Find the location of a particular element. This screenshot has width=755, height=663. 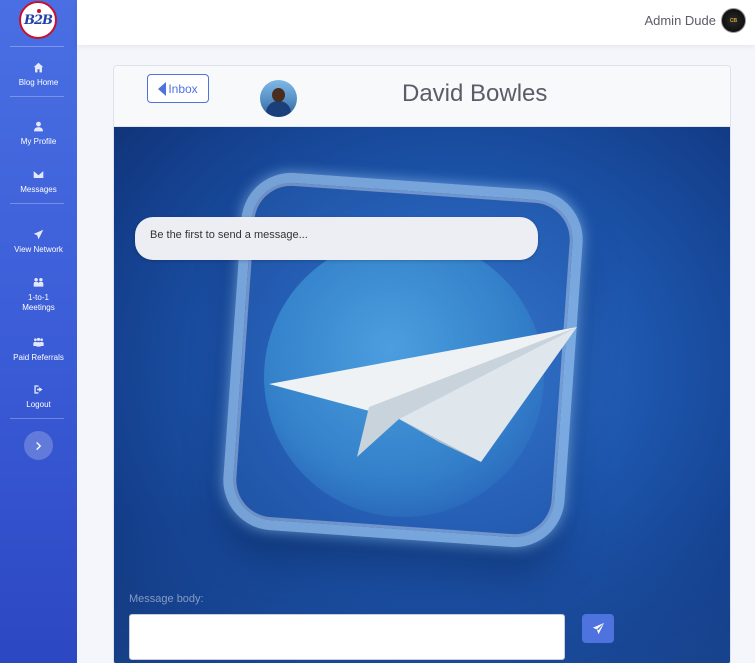

sidebar-item-view-network: View Network is located at coordinates (38, 242).